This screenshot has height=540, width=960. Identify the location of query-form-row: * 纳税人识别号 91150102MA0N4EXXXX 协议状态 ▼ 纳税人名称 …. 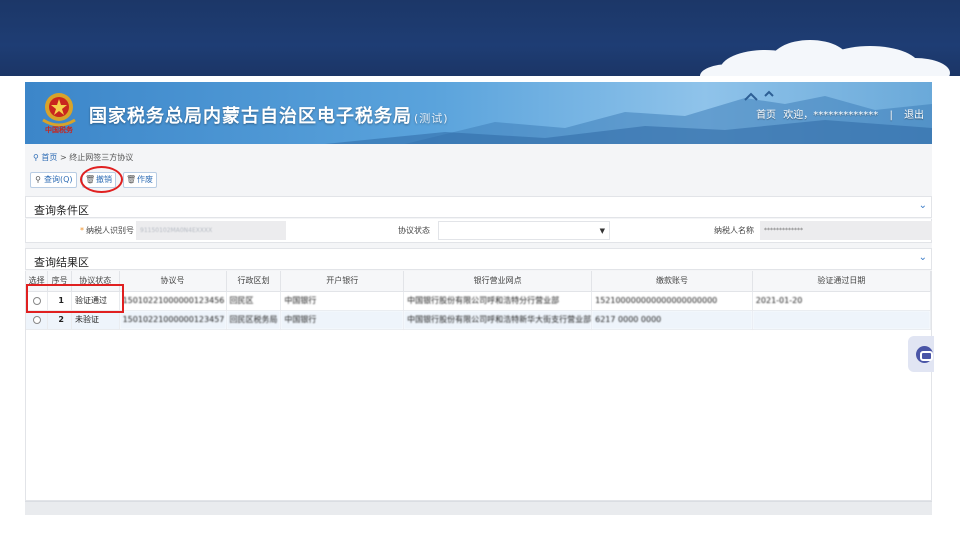
(478, 231).